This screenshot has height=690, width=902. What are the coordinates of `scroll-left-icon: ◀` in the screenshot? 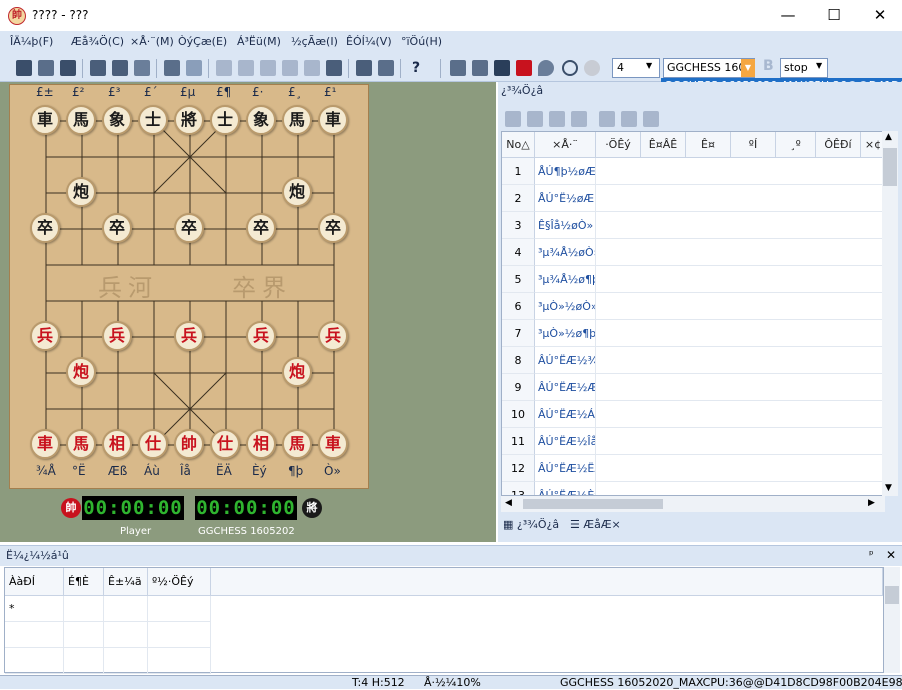 It's located at (508, 503).